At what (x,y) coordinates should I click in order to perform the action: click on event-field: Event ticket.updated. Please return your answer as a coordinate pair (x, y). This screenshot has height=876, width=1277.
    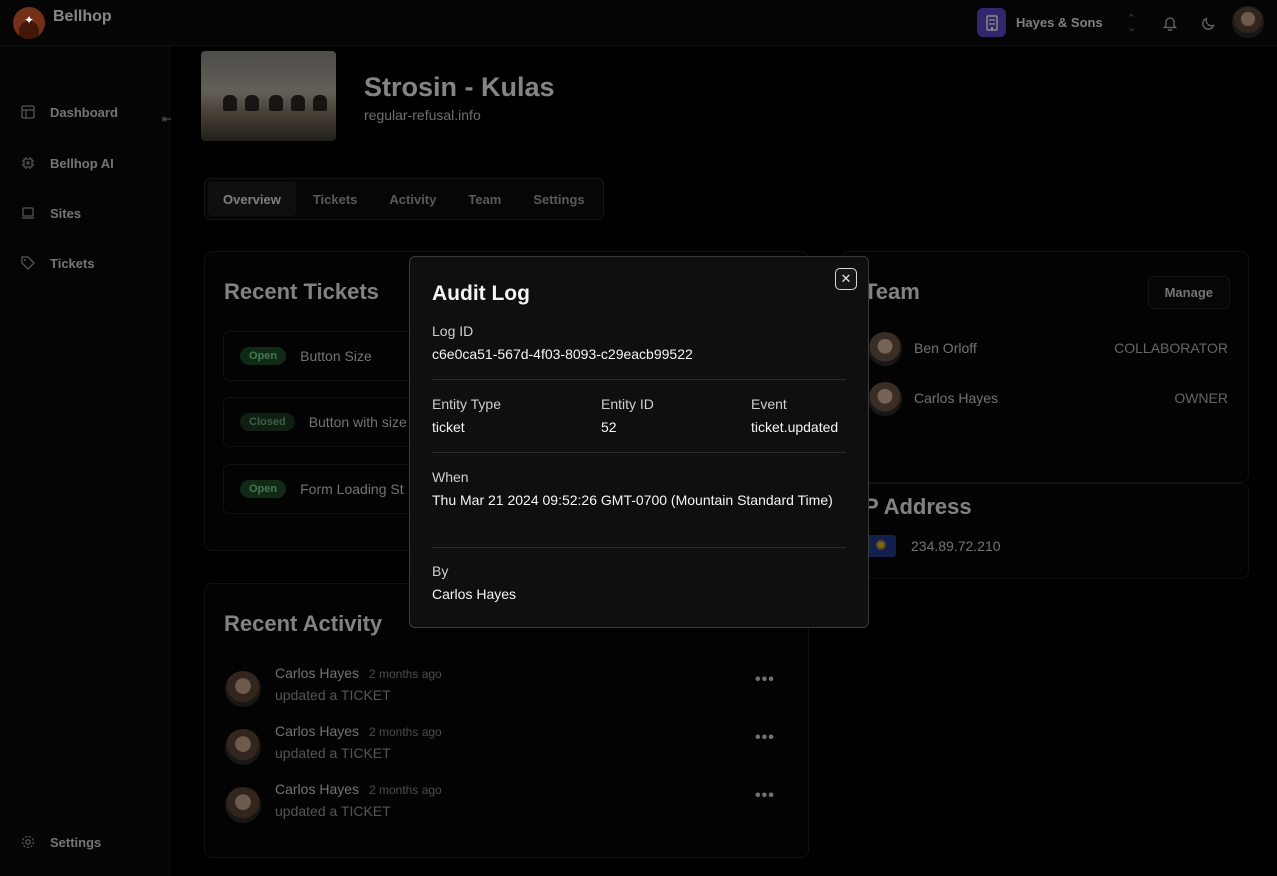
    Looking at the image, I should click on (794, 417).